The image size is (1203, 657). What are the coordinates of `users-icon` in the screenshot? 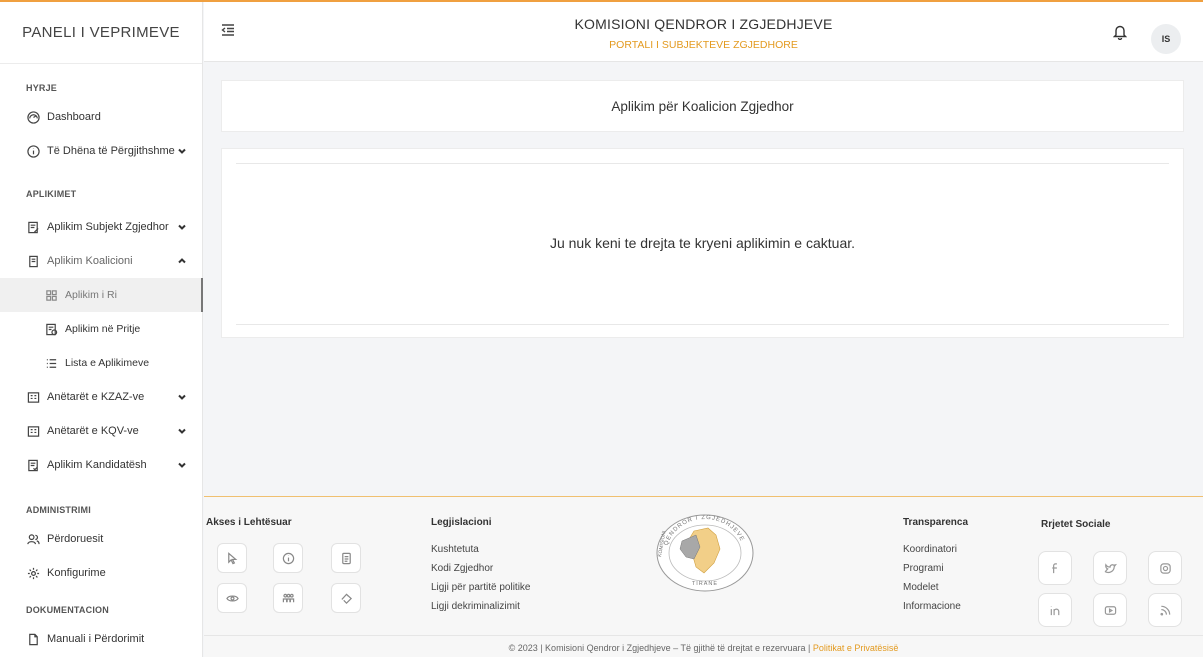 It's located at (33, 539).